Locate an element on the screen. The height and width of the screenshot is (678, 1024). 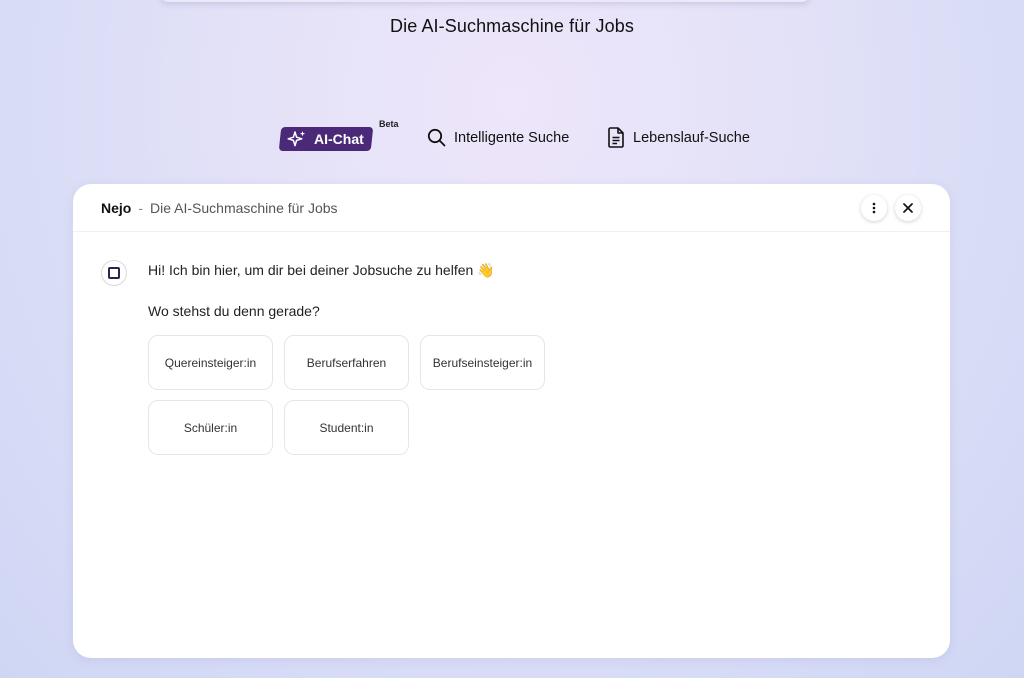
document-icon is located at coordinates (616, 137).